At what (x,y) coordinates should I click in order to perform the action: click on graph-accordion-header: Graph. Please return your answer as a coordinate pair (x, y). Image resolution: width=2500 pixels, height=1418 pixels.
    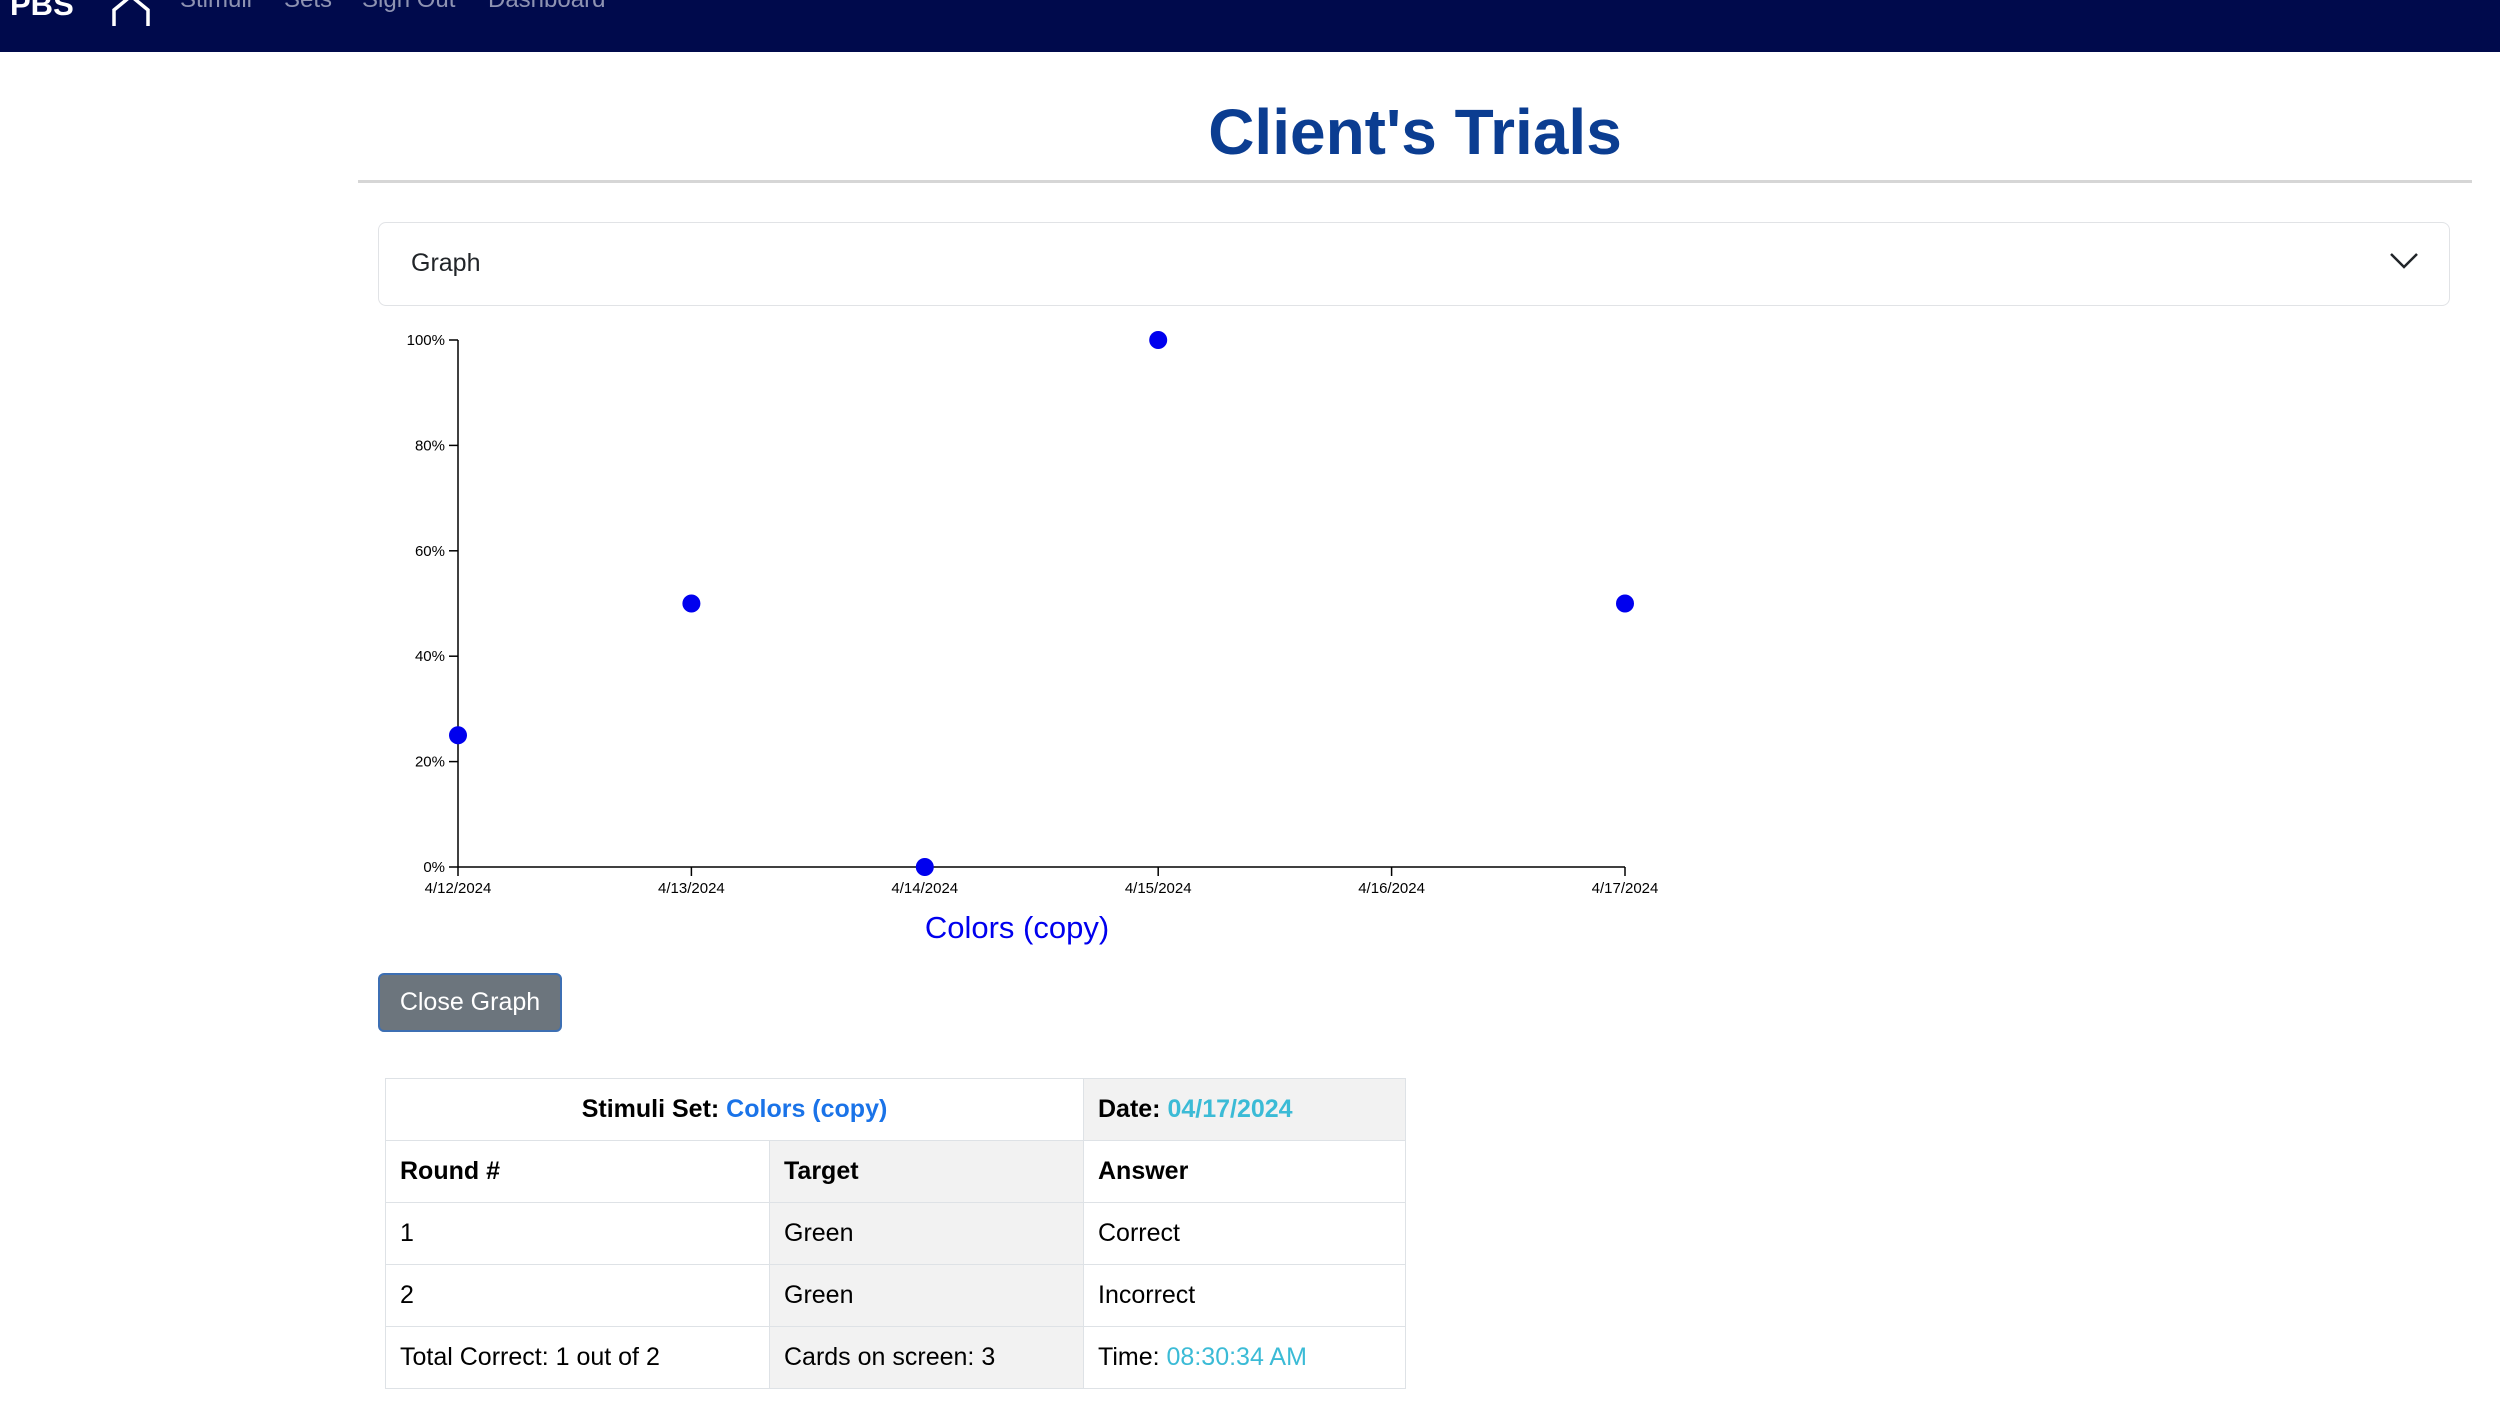
    Looking at the image, I should click on (1414, 264).